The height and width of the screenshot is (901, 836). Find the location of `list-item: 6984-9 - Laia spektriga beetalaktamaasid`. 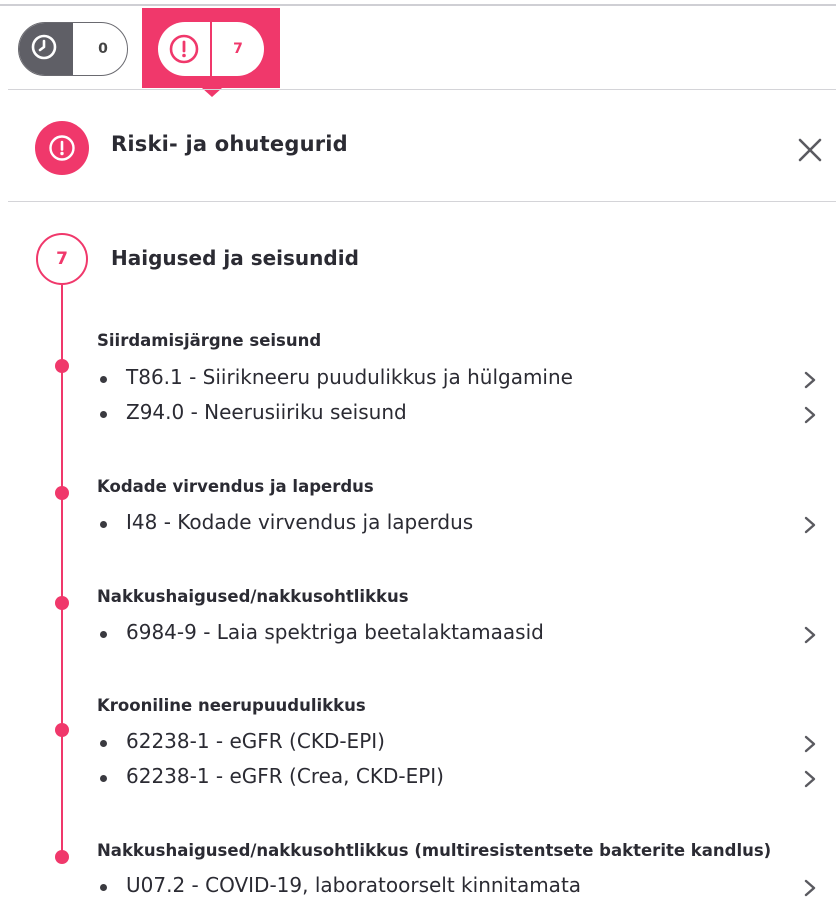

list-item: 6984-9 - Laia spektriga beetalaktamaasid is located at coordinates (462, 633).